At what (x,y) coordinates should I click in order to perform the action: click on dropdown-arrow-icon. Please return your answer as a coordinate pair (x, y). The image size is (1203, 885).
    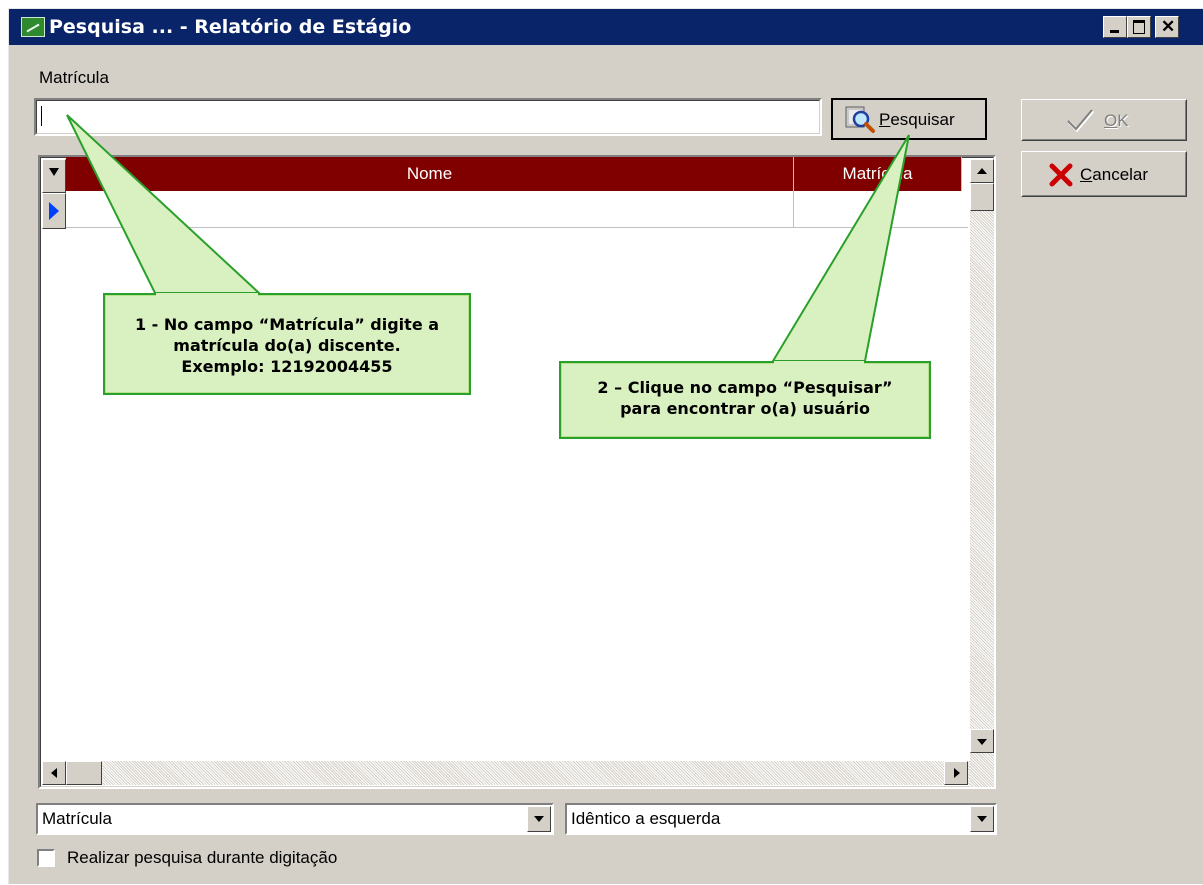
    Looking at the image, I should click on (54, 172).